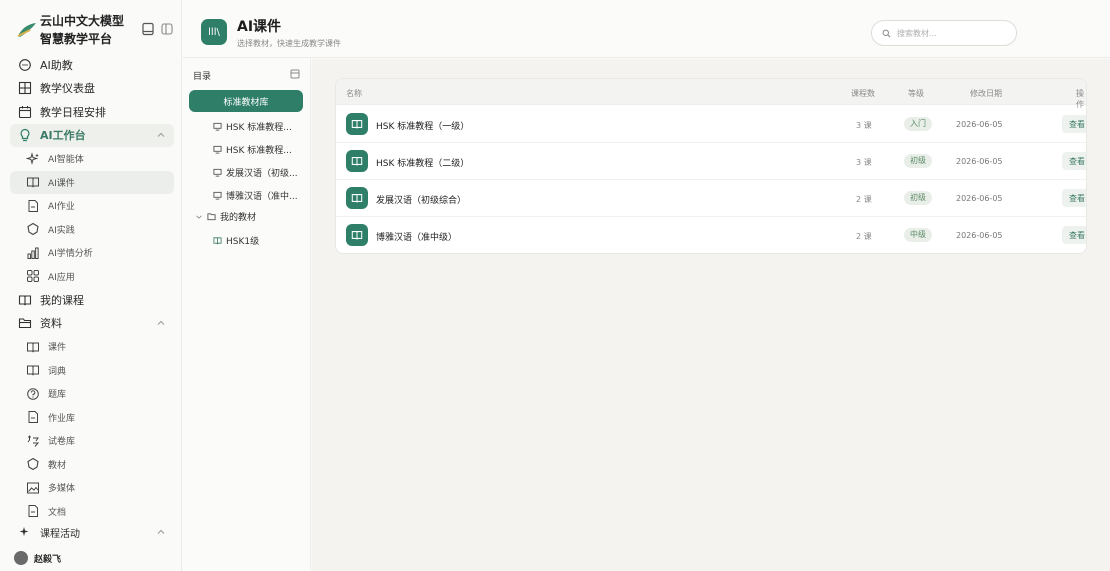 Image resolution: width=1110 pixels, height=571 pixels. What do you see at coordinates (61, 277) in the screenshot?
I see `sidebar-item-label: AI应用` at bounding box center [61, 277].